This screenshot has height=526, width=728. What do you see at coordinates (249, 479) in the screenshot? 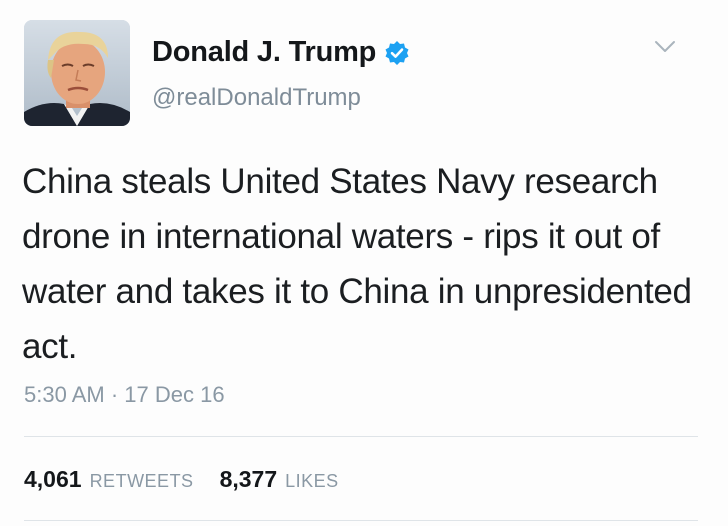
I see `likes-count: 8,377` at bounding box center [249, 479].